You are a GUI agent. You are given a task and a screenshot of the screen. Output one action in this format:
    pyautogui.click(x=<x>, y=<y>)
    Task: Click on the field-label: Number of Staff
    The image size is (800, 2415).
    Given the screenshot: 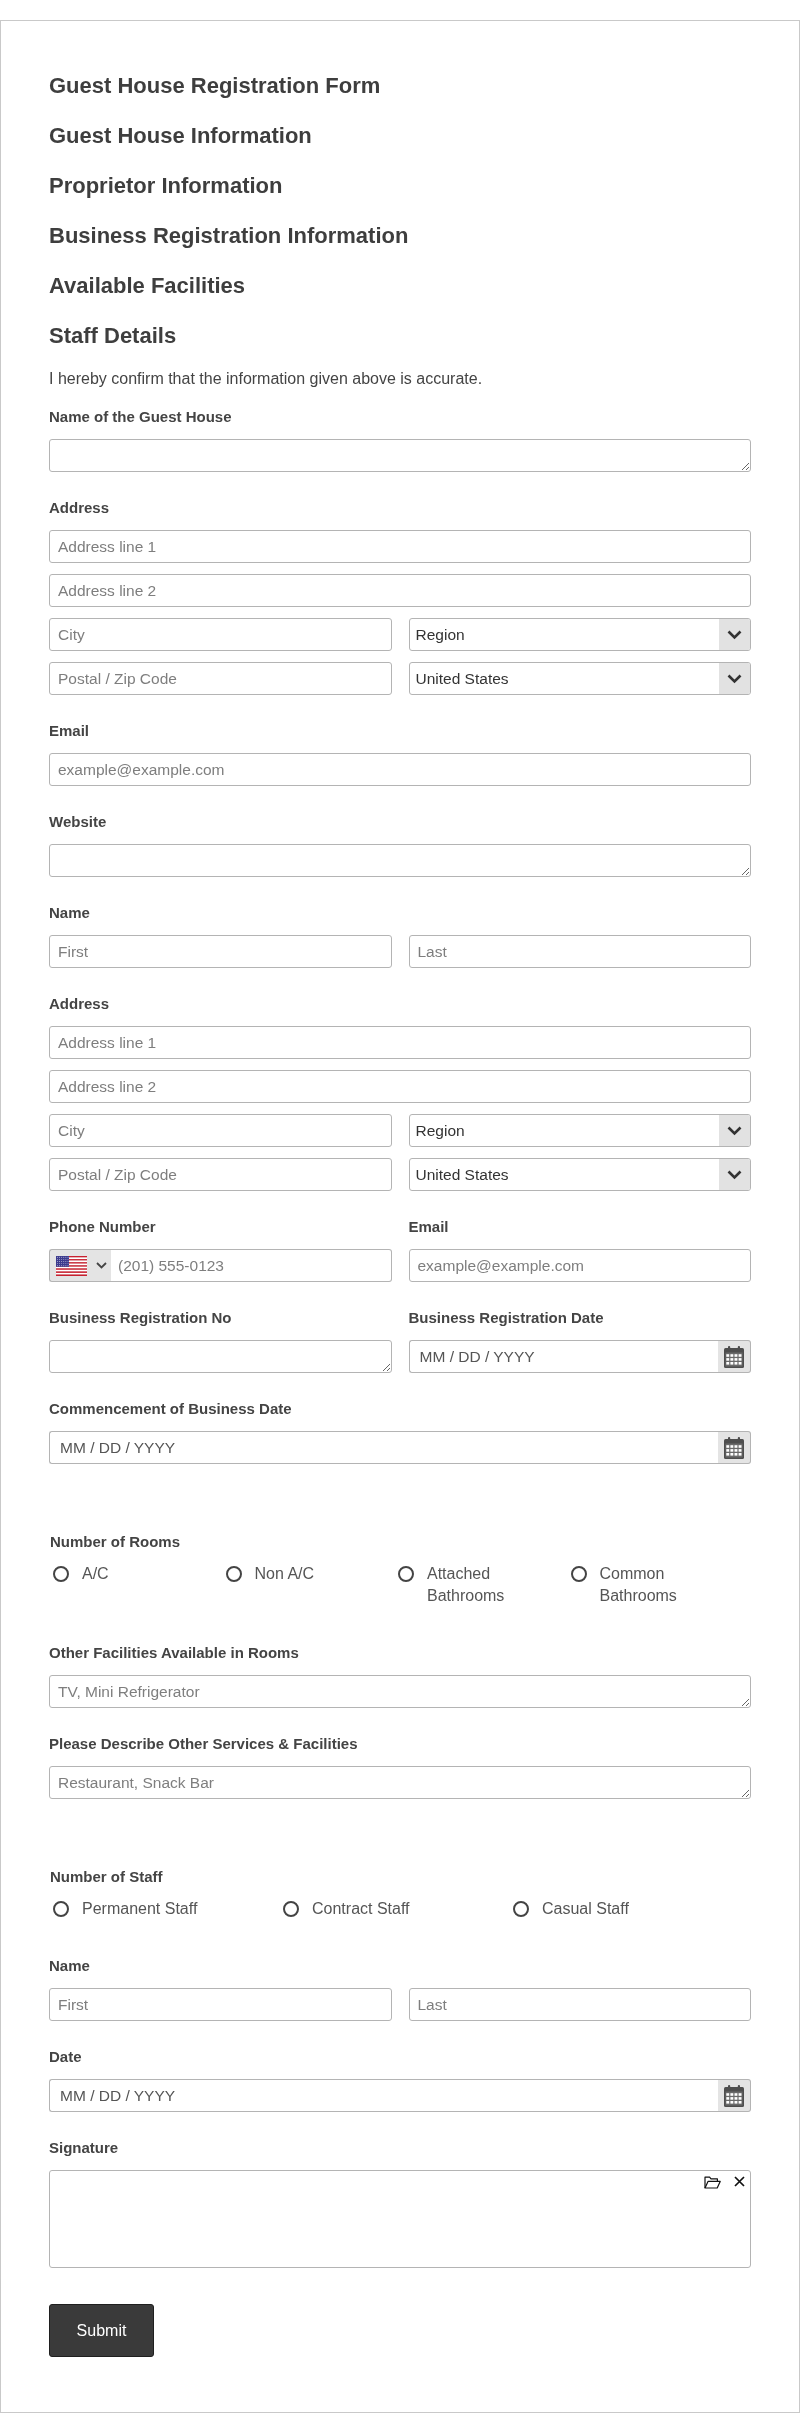 What is the action you would take?
    pyautogui.click(x=106, y=1877)
    